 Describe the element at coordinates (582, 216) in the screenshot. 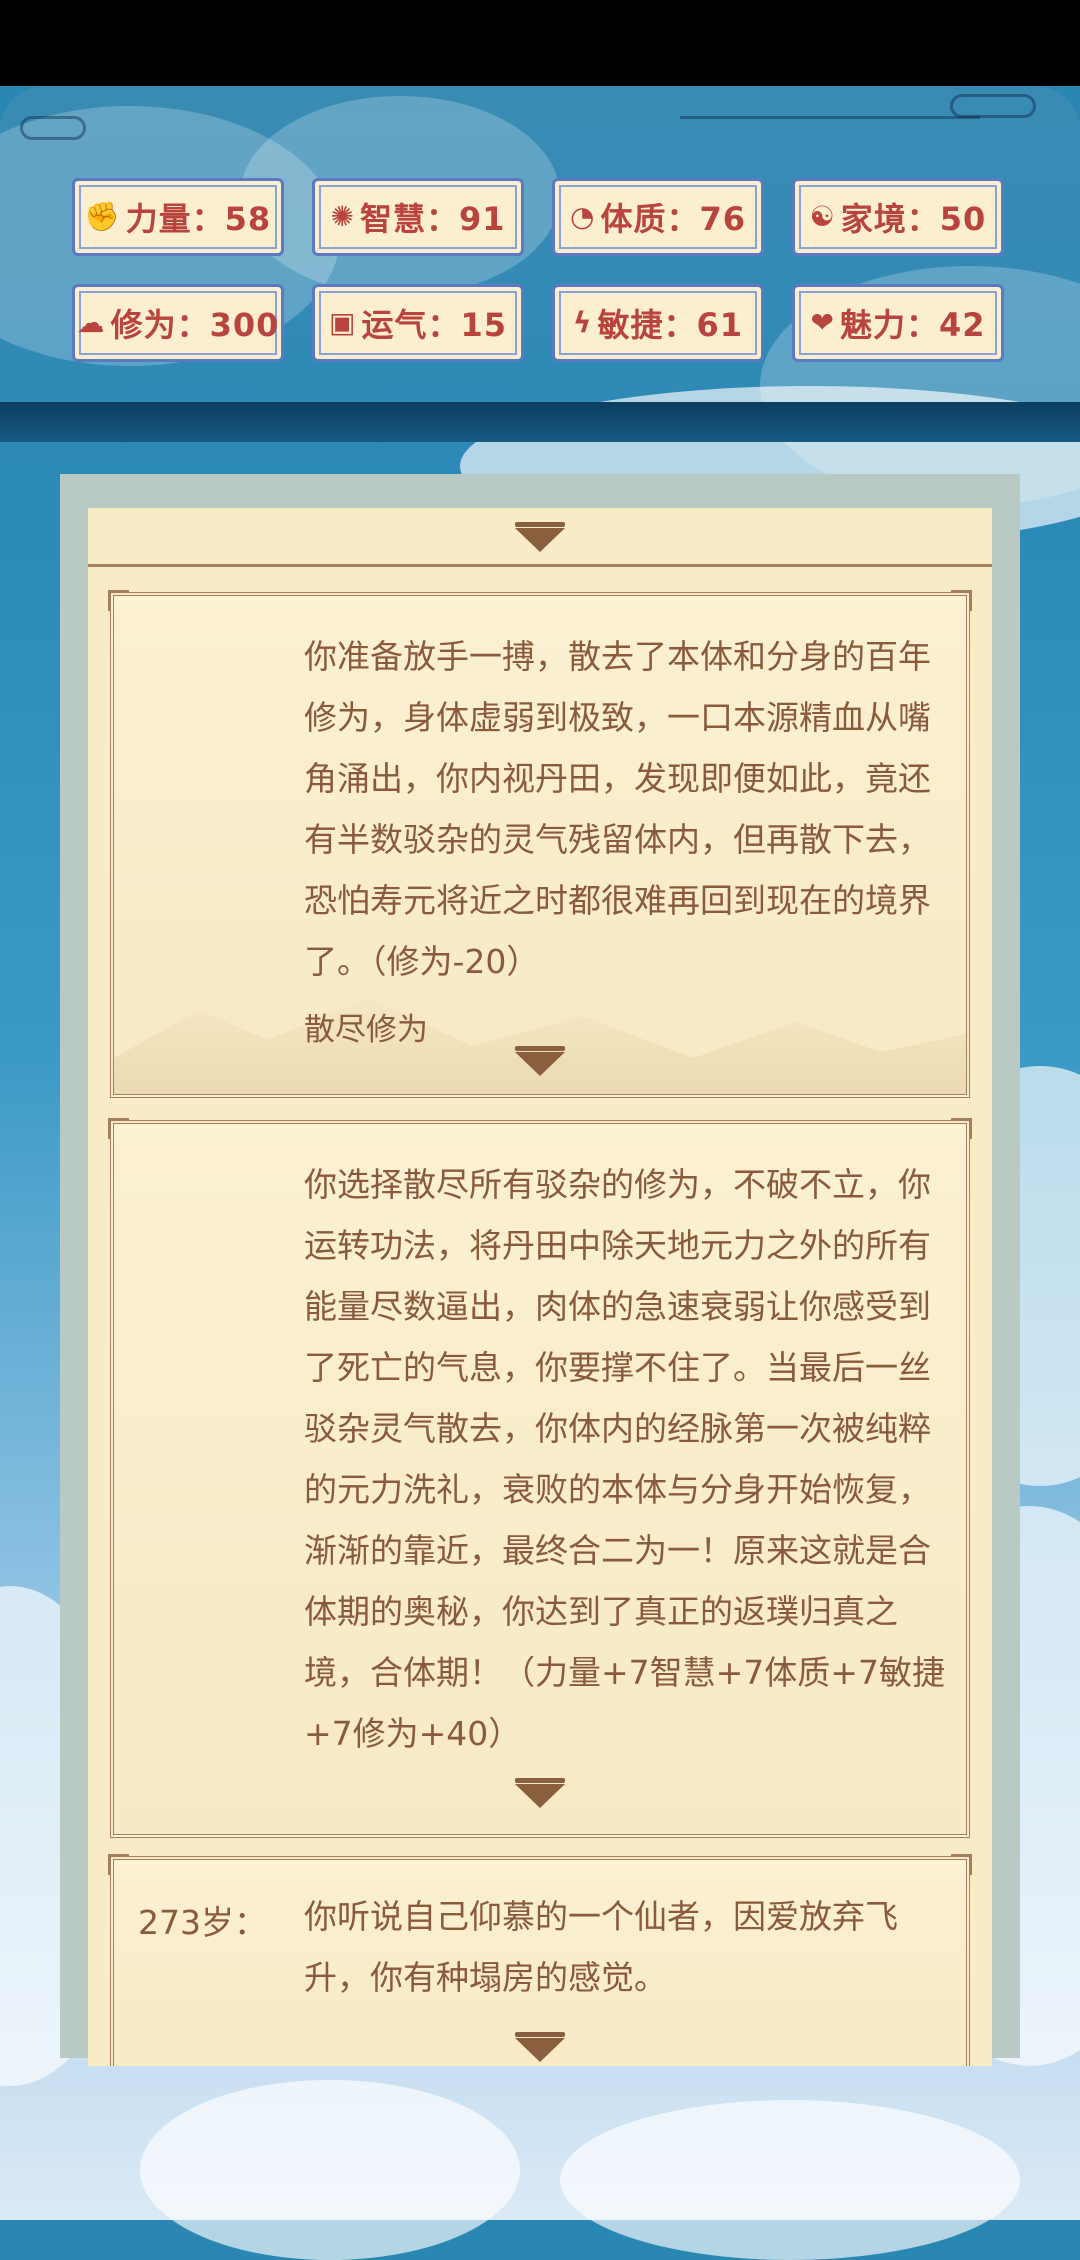

I see `constitution-icon: ◔` at that location.